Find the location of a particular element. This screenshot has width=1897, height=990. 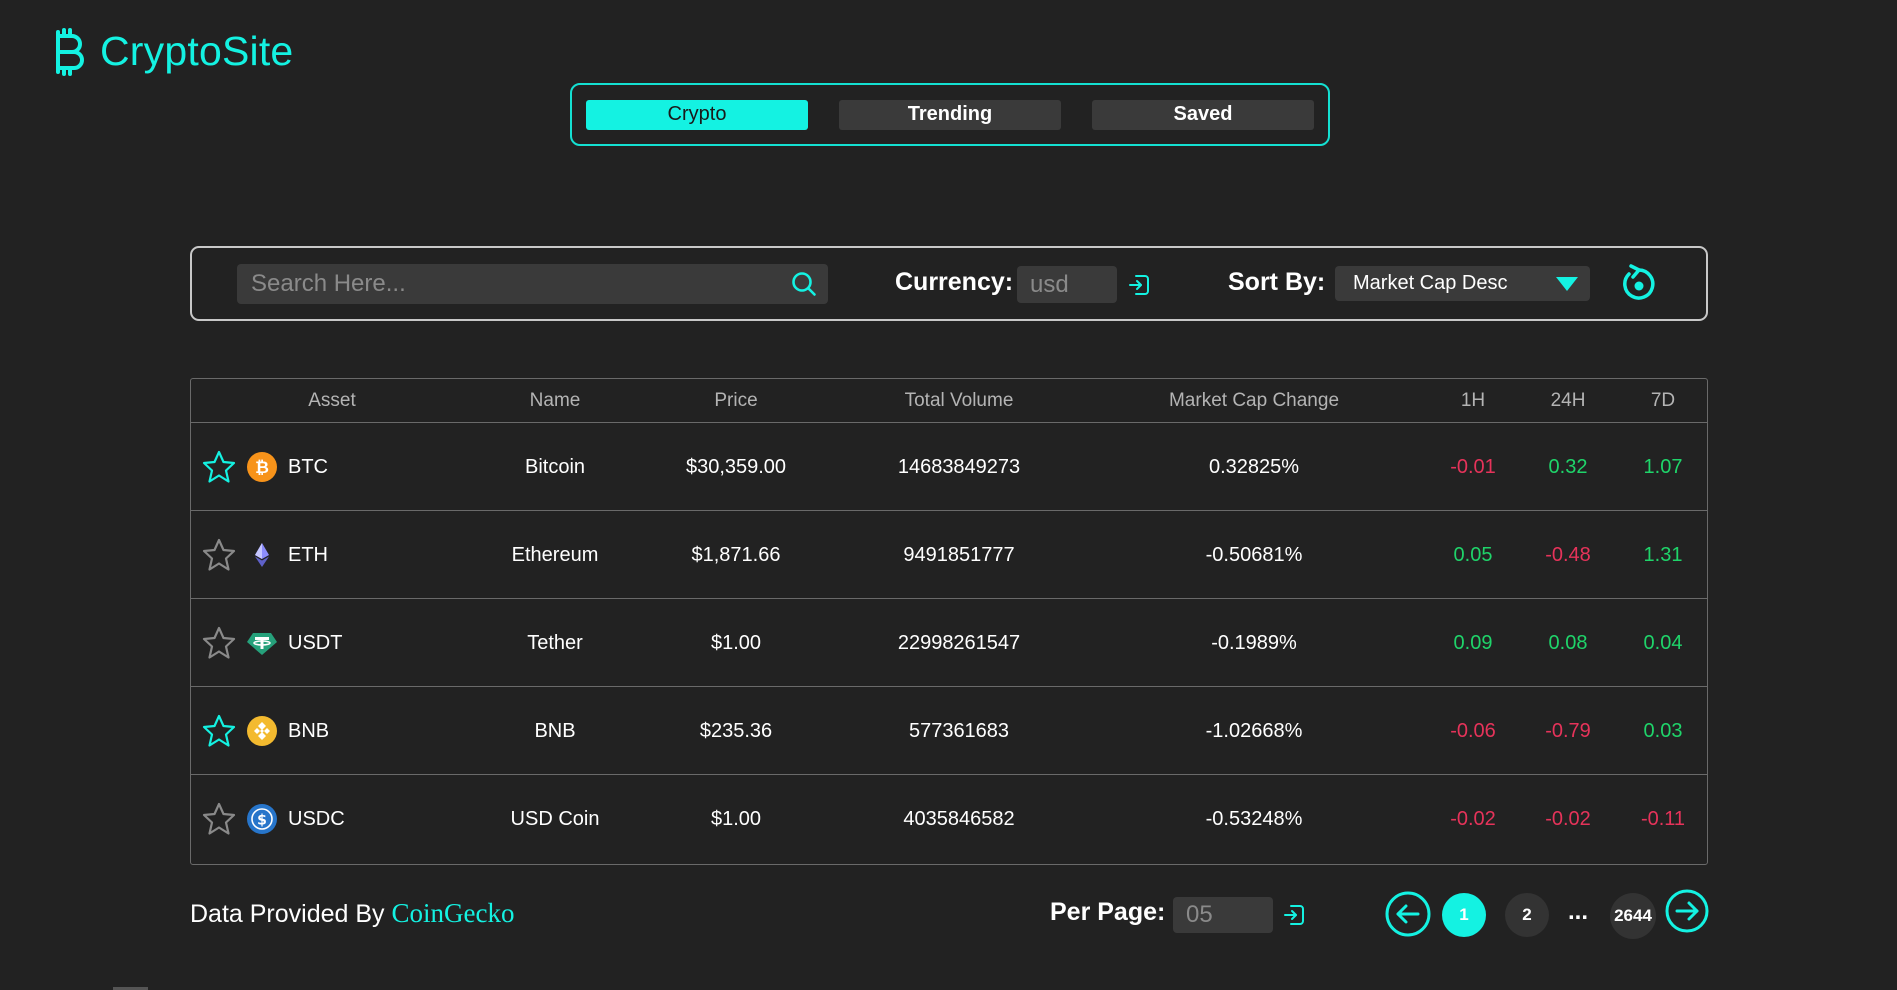

asset-change-7d: 1.07 is located at coordinates (1663, 467).